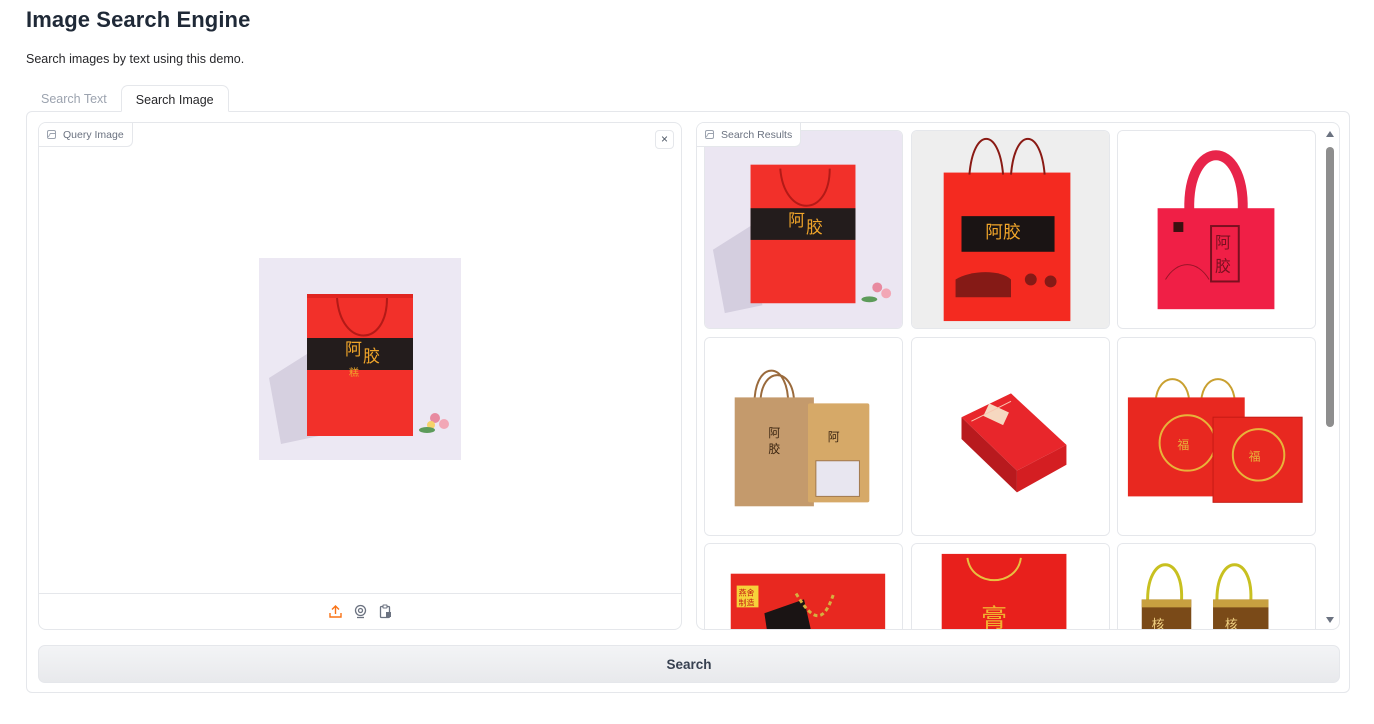 The width and height of the screenshot is (1374, 724). What do you see at coordinates (994, 617) in the screenshot?
I see `svg-text: 膏` at bounding box center [994, 617].